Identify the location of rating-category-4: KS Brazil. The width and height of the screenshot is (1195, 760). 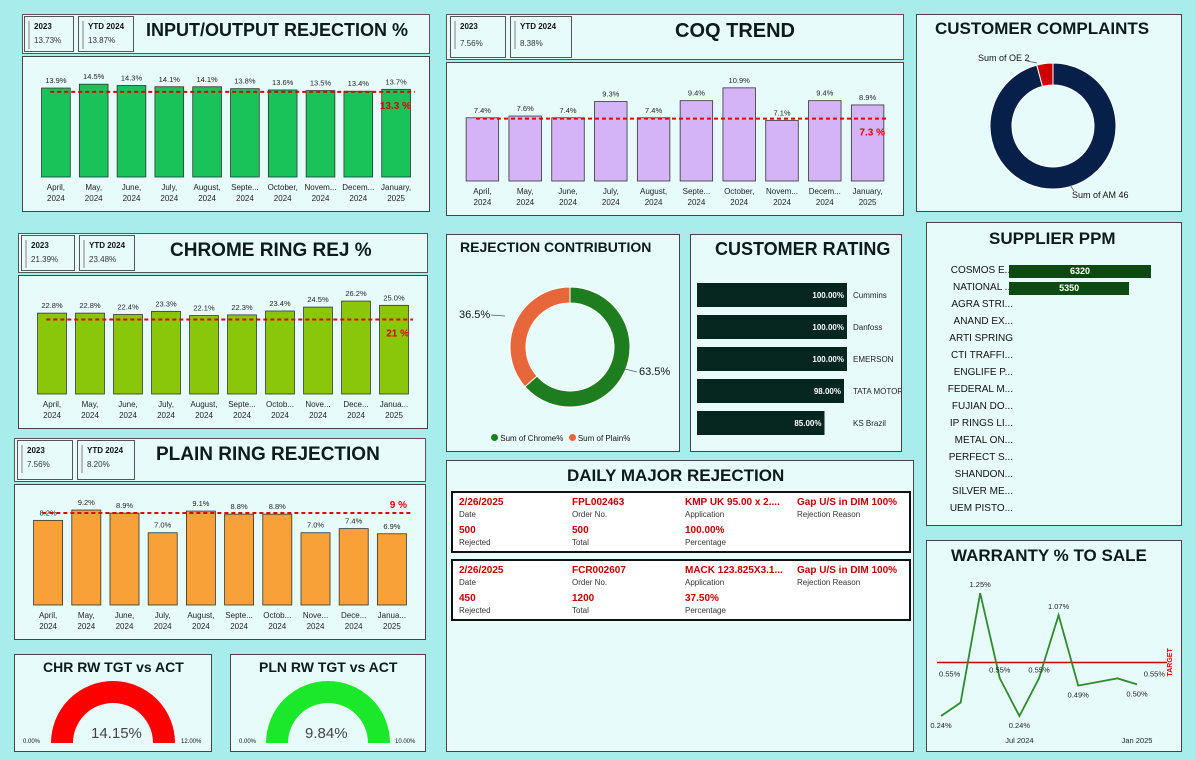
(869, 423).